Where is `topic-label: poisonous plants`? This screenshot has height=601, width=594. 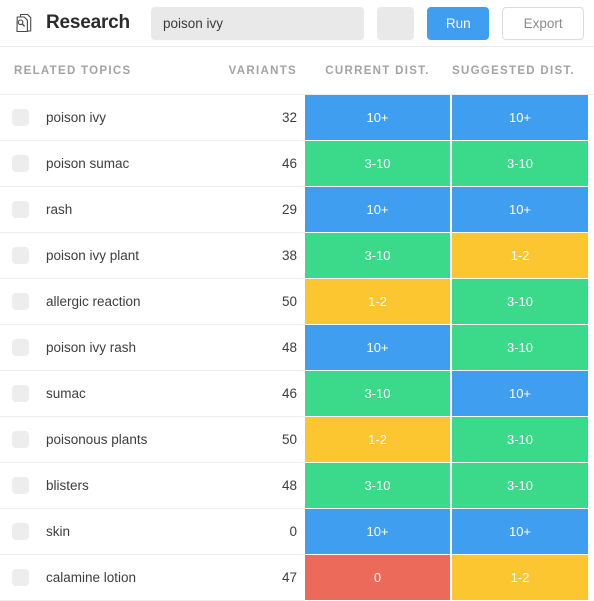
topic-label: poisonous plants is located at coordinates (97, 439).